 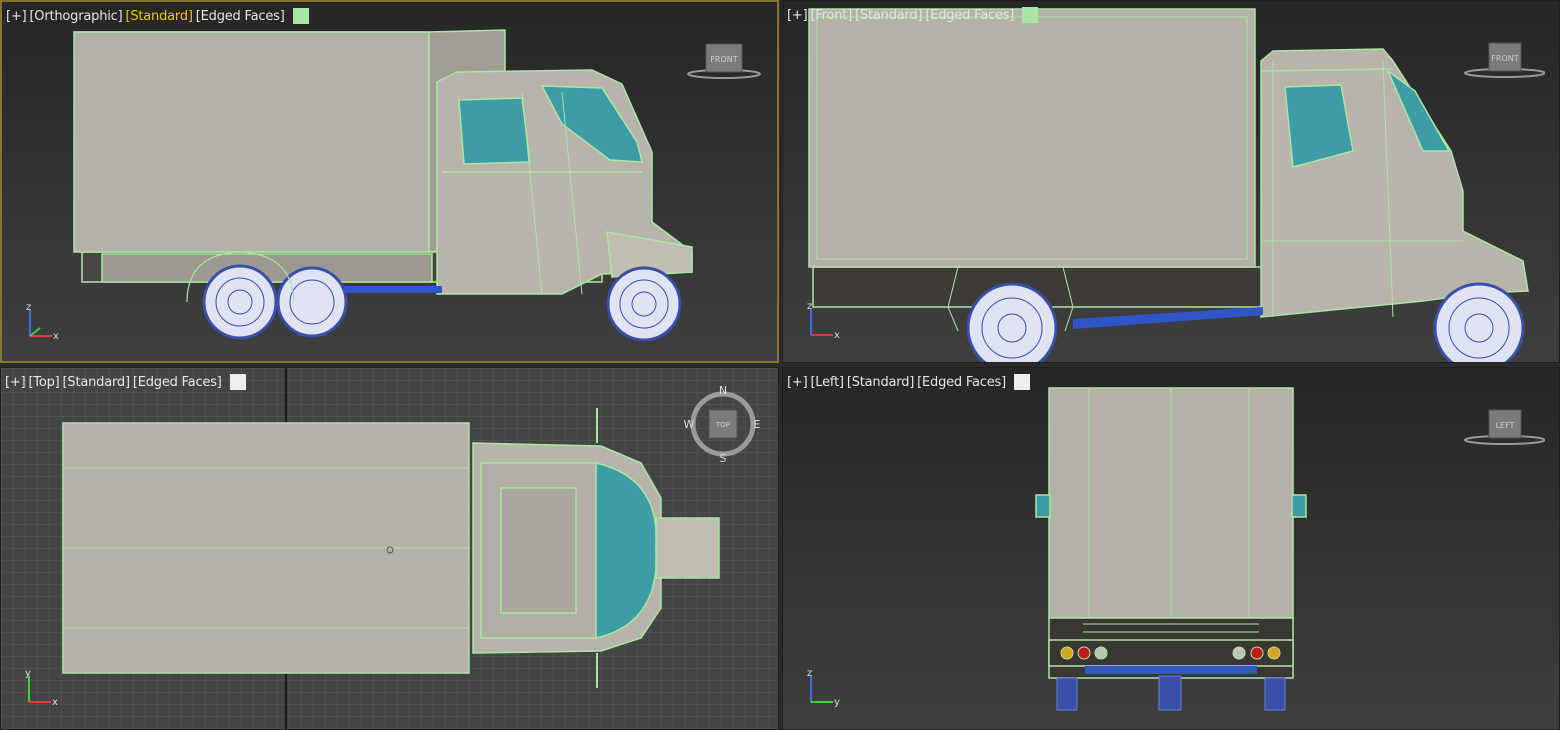 I want to click on view-type-menu: [Top], so click(x=43, y=382).